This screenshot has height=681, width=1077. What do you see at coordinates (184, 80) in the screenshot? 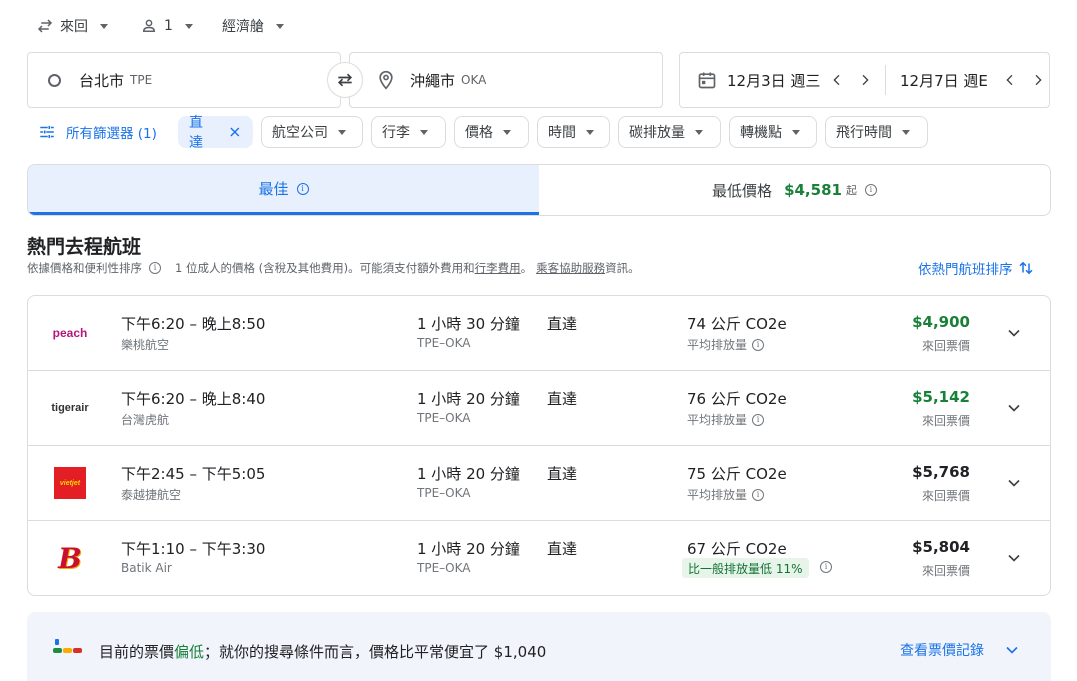
I see `origin-field: 台北市 TPE` at bounding box center [184, 80].